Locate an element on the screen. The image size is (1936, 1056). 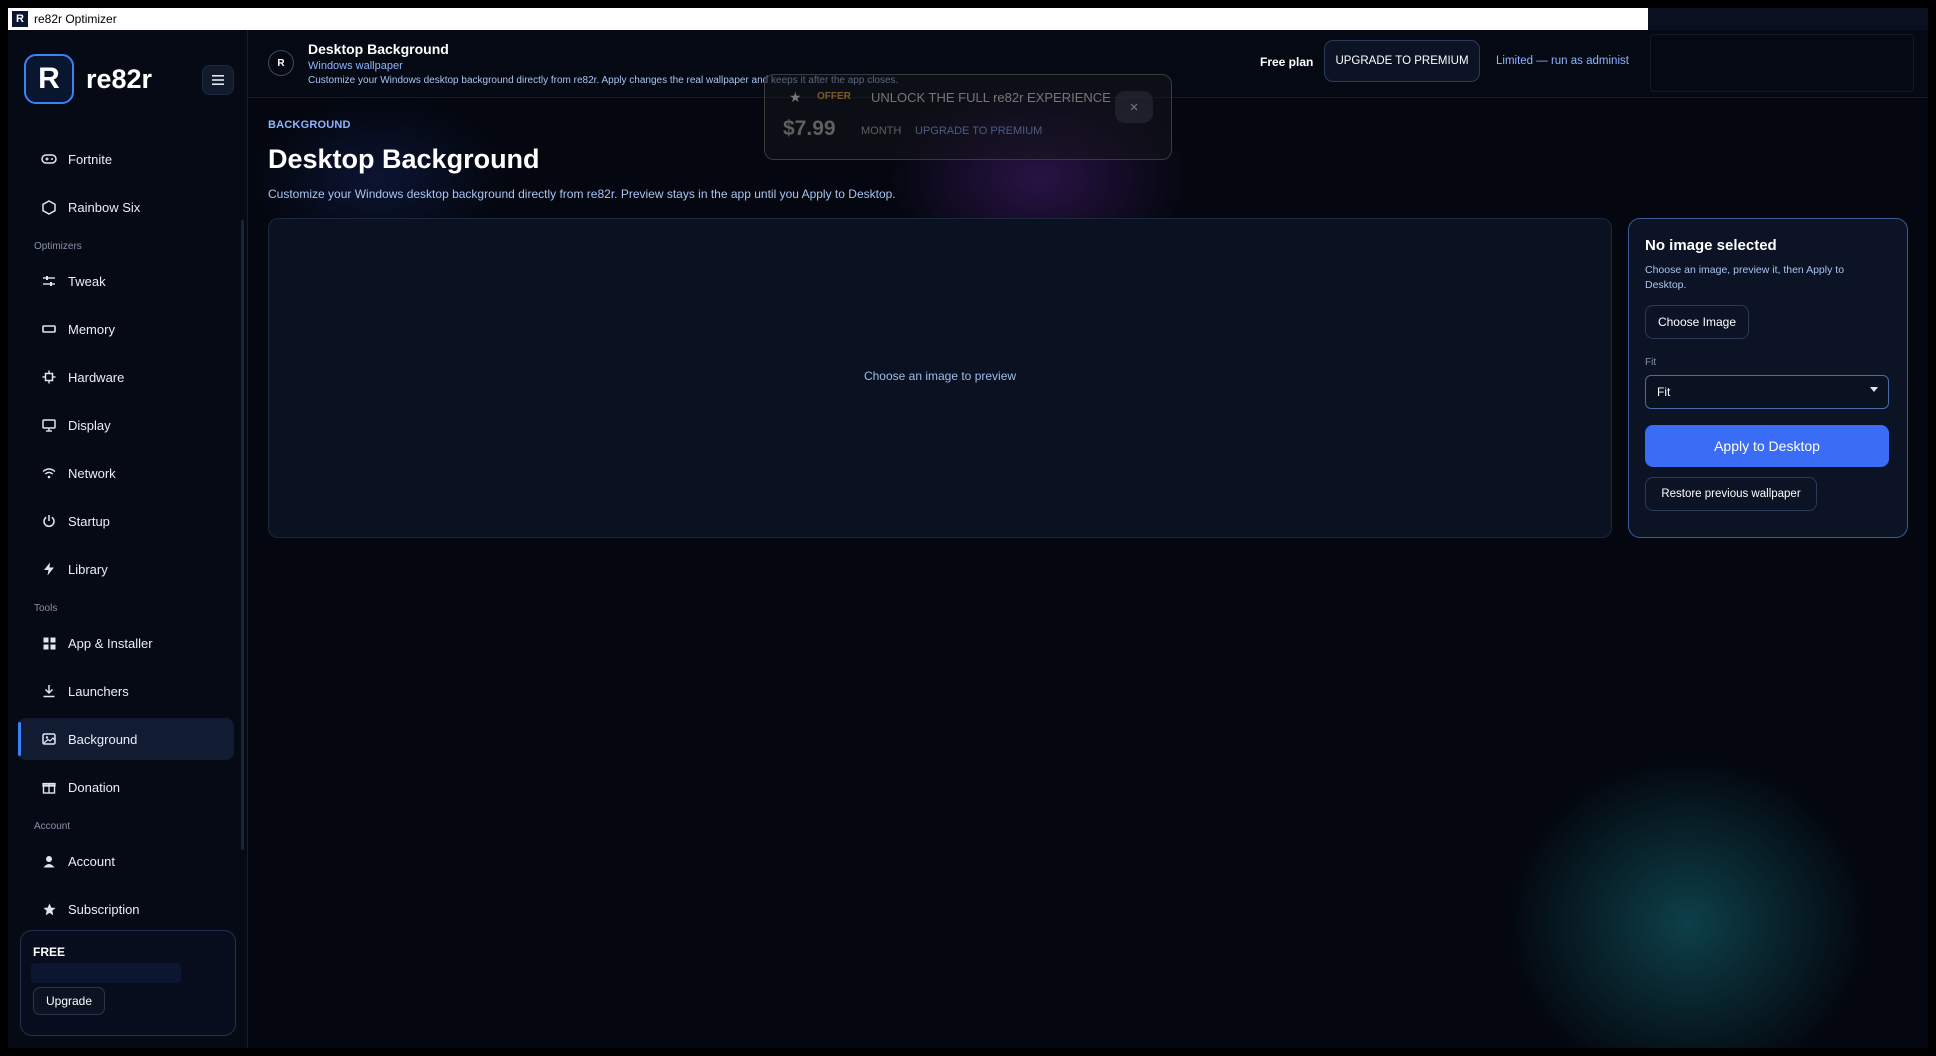
power-icon is located at coordinates (49, 521).